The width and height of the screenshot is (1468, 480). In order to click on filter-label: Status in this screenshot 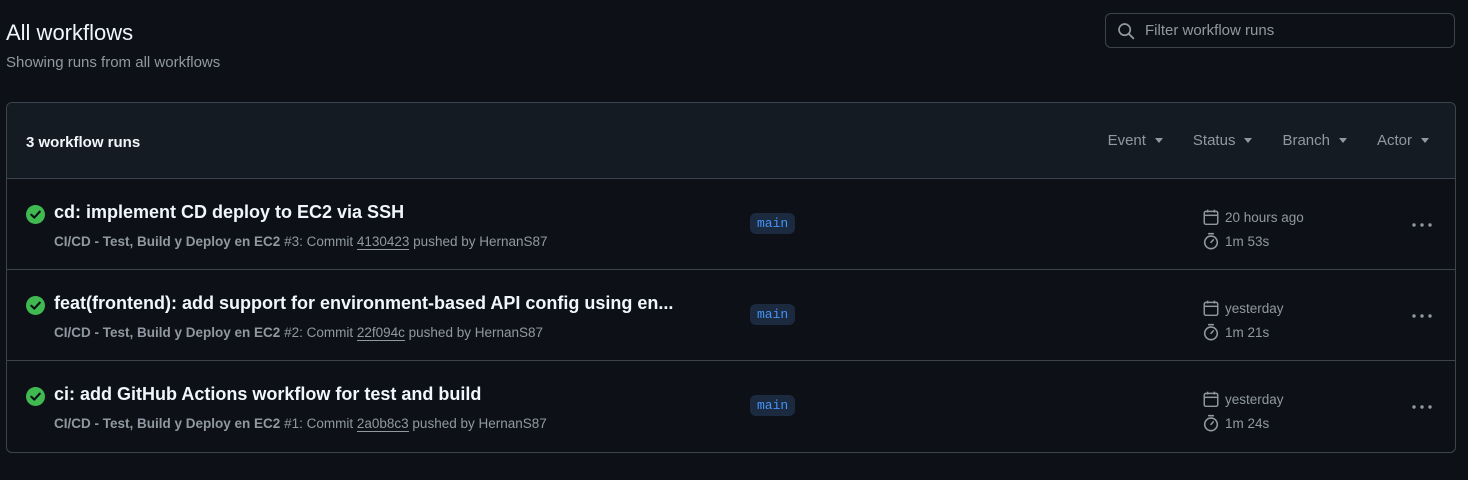, I will do `click(1214, 140)`.